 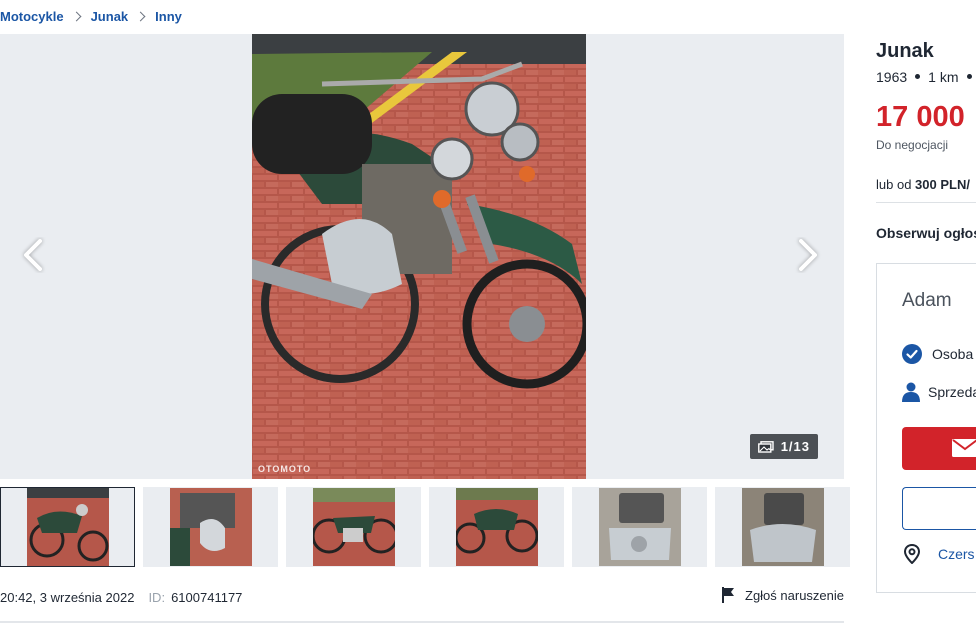 I want to click on envelope-icon, so click(x=964, y=448).